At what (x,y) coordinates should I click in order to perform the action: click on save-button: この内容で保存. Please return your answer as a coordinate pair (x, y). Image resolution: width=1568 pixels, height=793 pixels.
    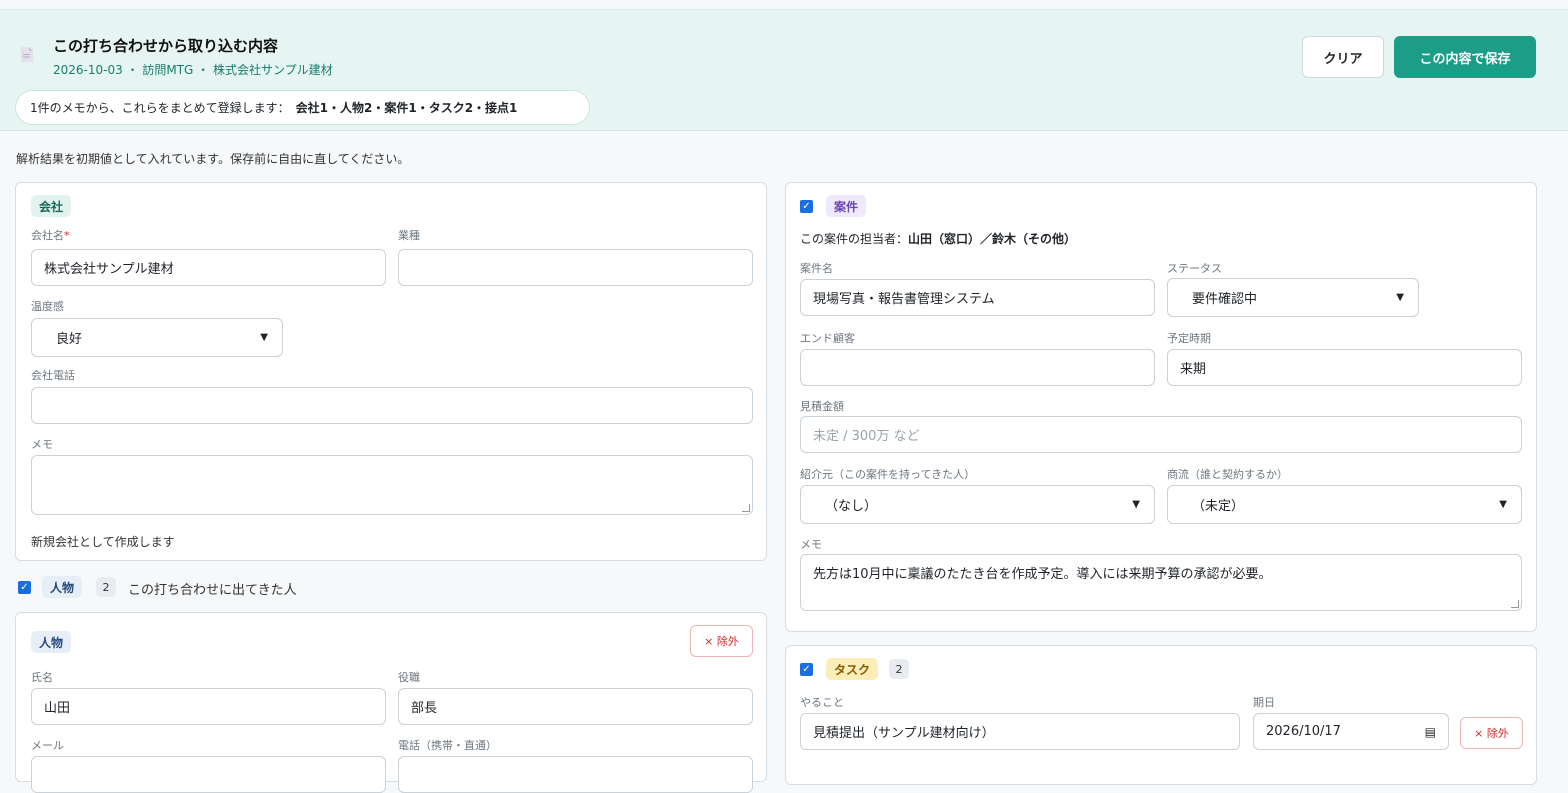
    Looking at the image, I should click on (1465, 57).